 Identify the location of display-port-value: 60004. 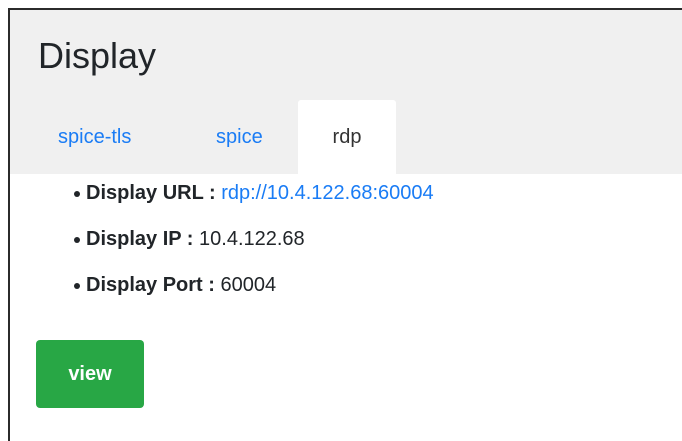
(248, 285).